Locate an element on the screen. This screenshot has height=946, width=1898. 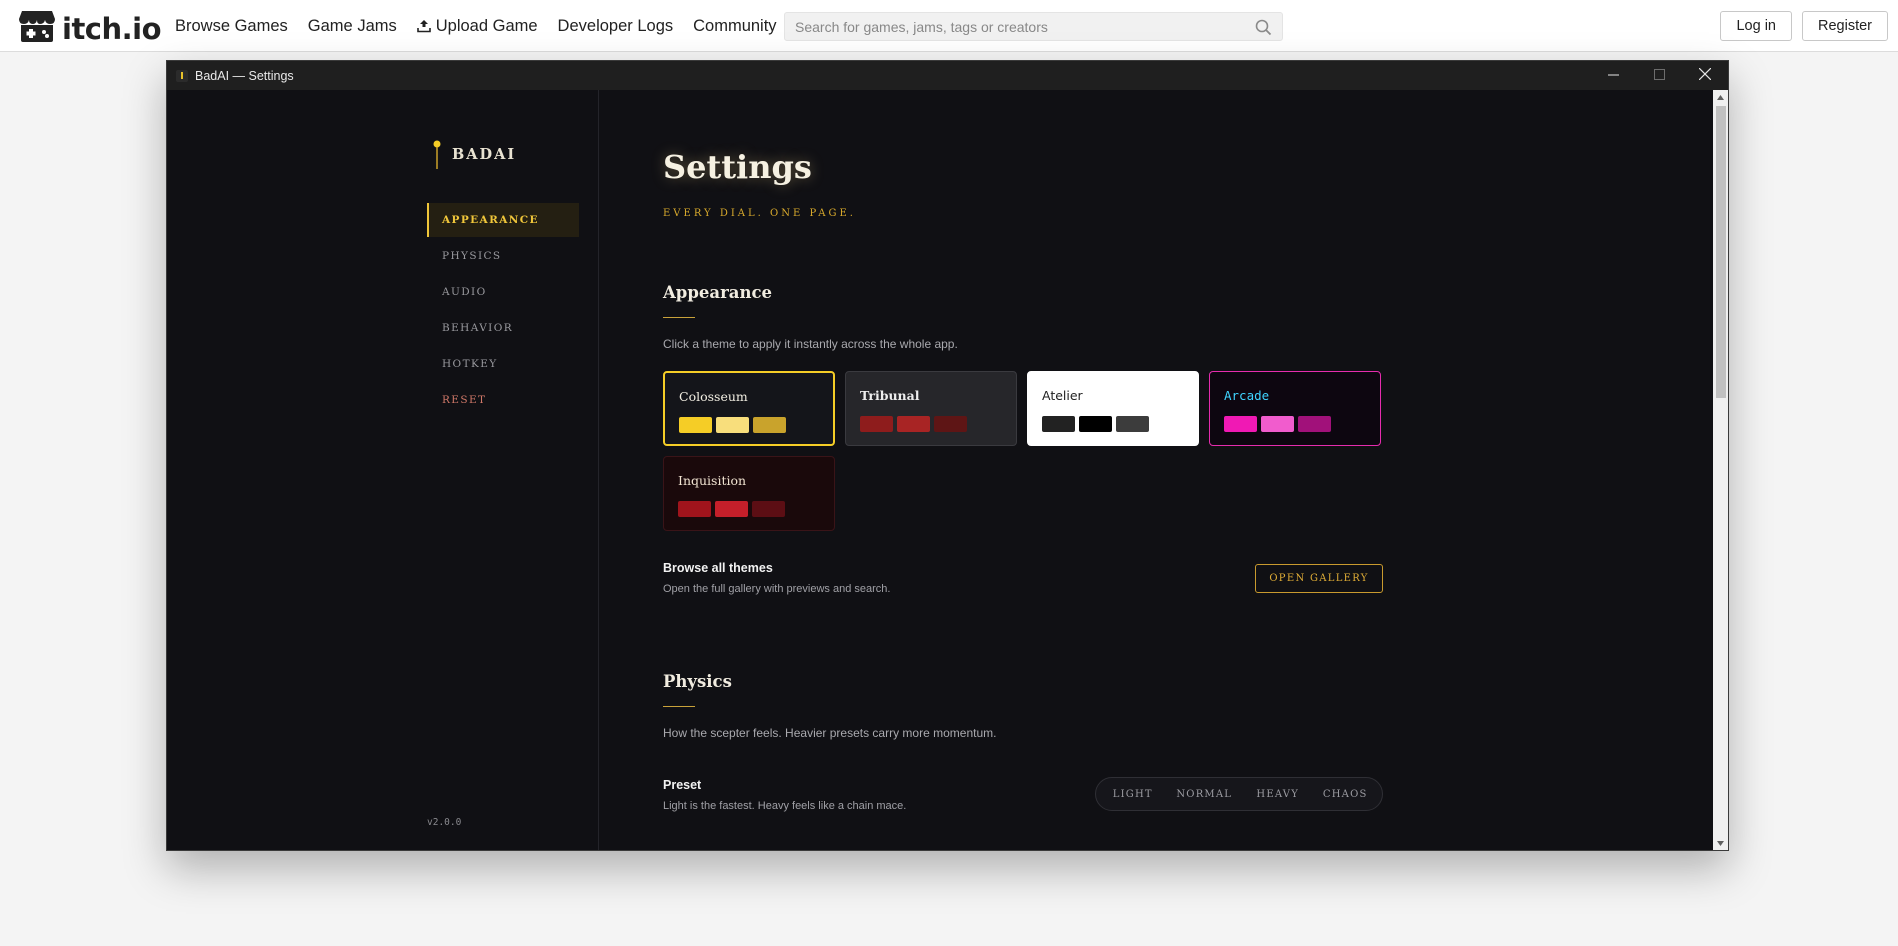
page-subtitle: EVERY DIAL. ONE PAGE. is located at coordinates (759, 213).